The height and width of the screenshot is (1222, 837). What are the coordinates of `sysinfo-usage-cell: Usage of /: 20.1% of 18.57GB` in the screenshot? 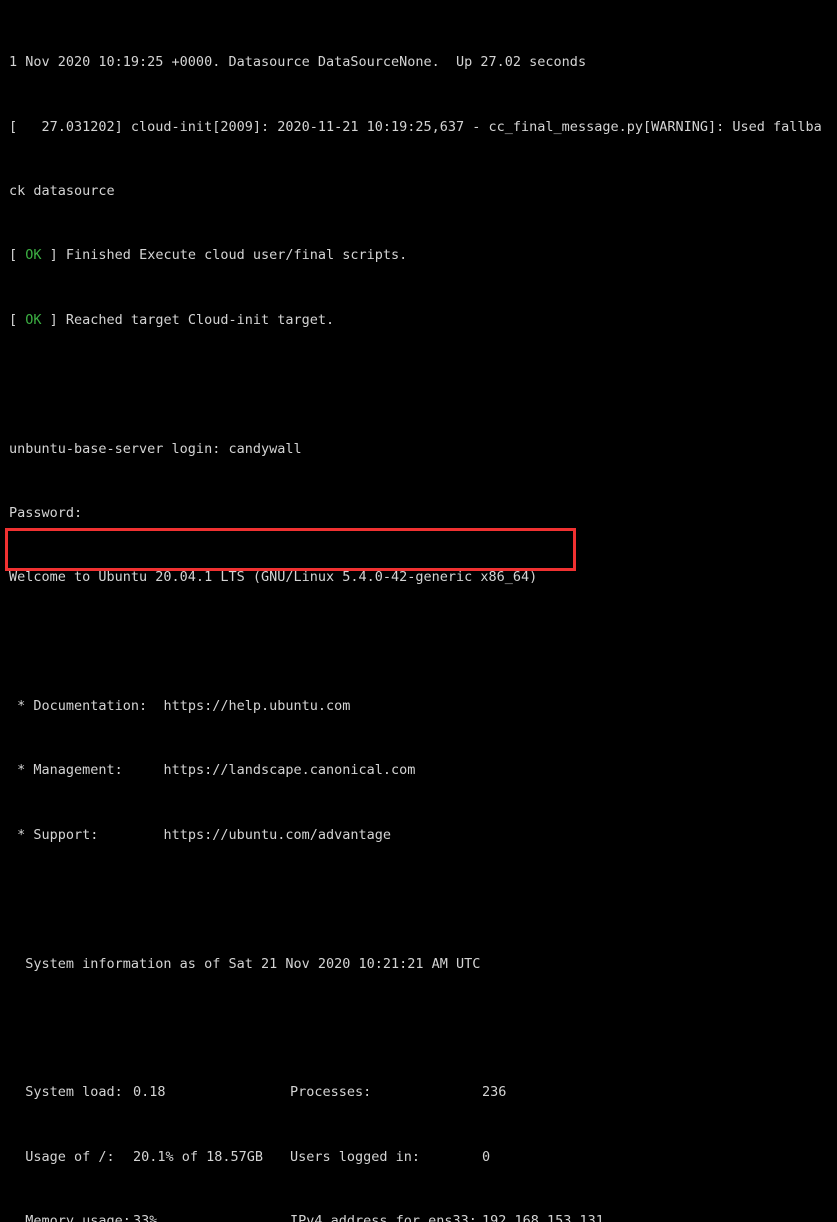 It's located at (149, 1157).